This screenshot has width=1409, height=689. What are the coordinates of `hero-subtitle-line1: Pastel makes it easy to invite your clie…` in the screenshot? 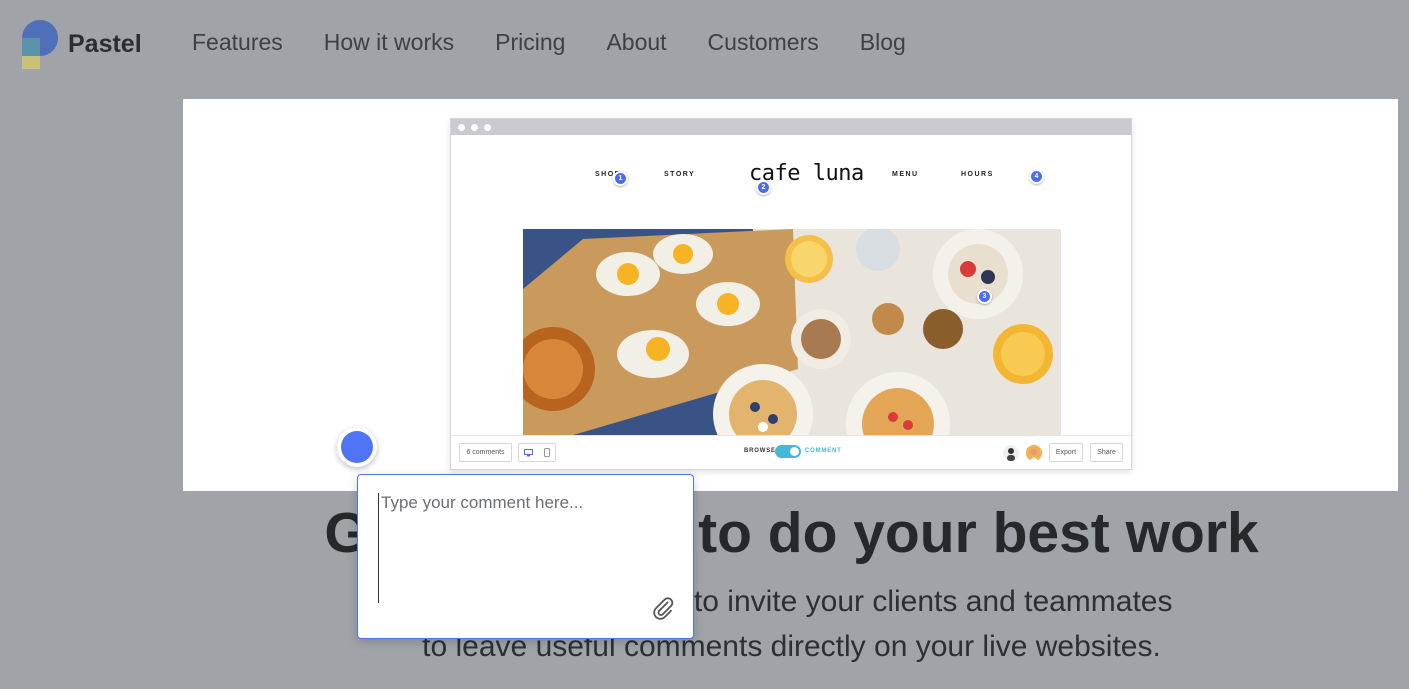 It's located at (791, 601).